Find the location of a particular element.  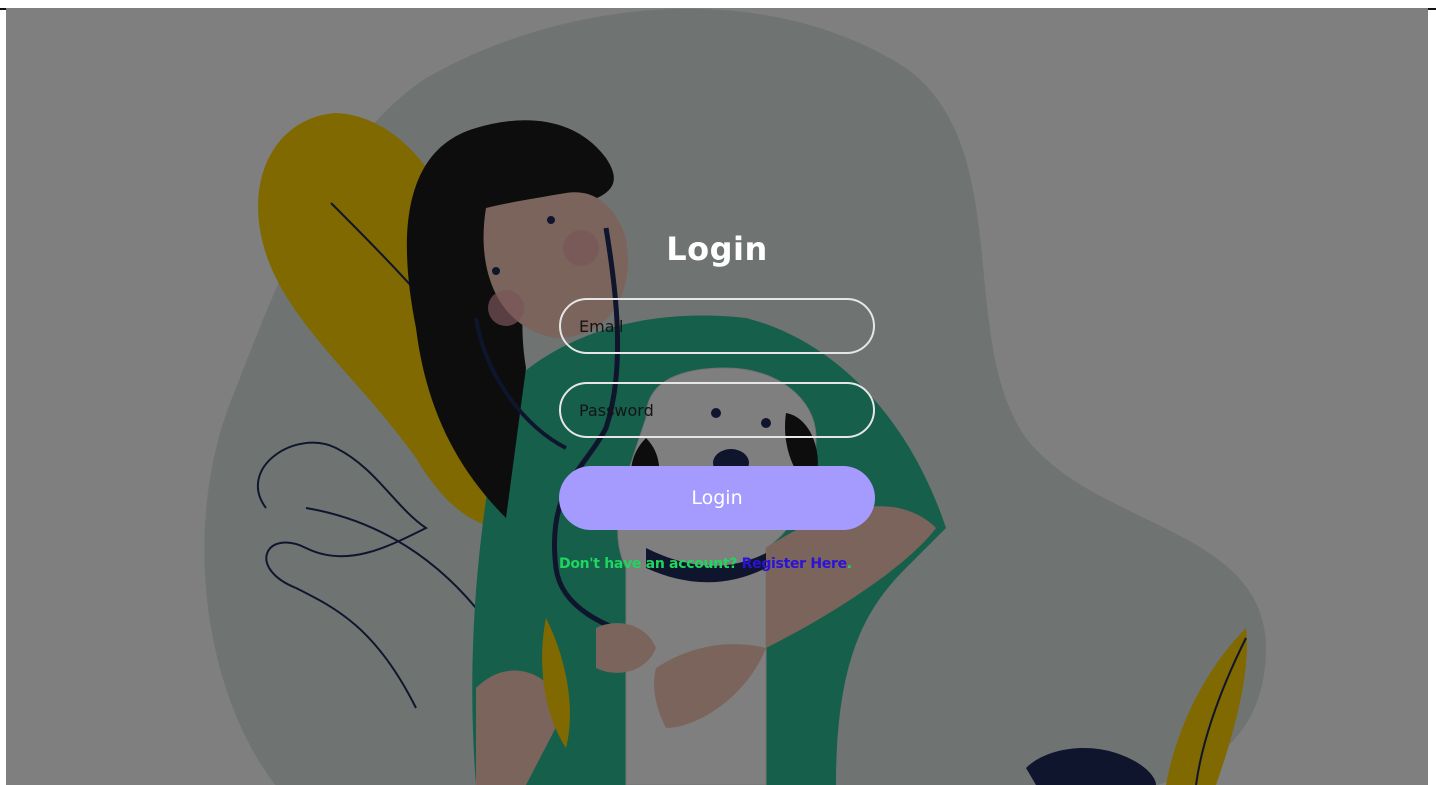

no-account-text: Don't have an account? is located at coordinates (648, 564).